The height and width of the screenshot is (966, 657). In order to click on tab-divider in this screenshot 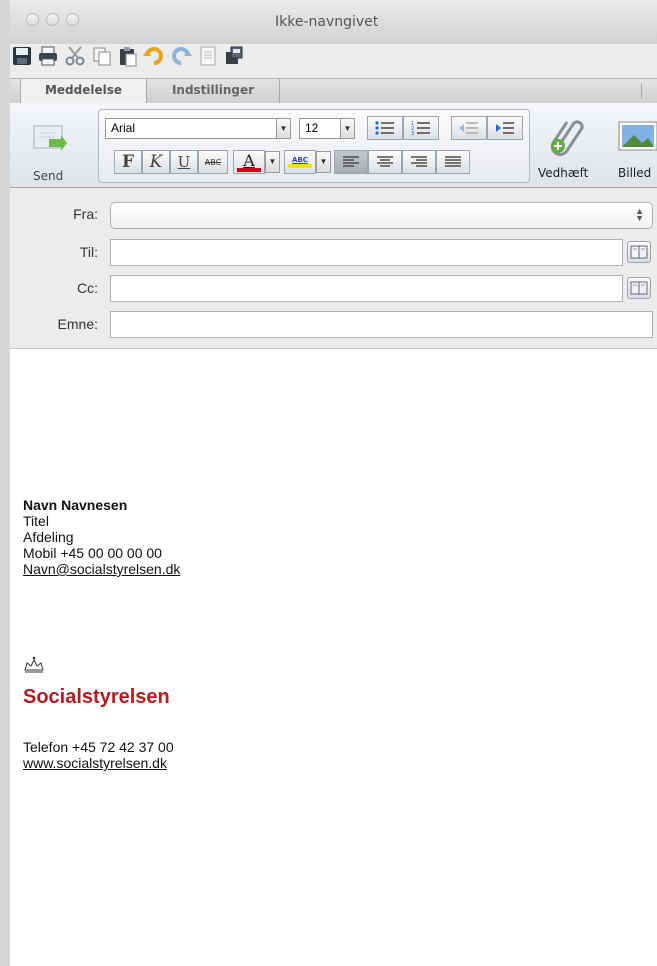, I will do `click(641, 91)`.